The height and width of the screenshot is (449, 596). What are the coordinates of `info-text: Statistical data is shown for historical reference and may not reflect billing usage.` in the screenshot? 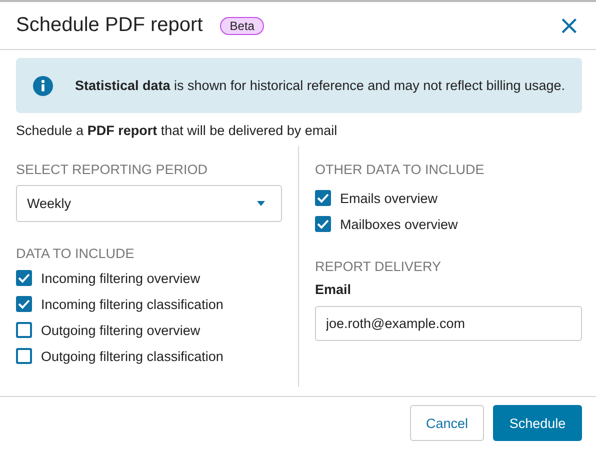 It's located at (320, 85).